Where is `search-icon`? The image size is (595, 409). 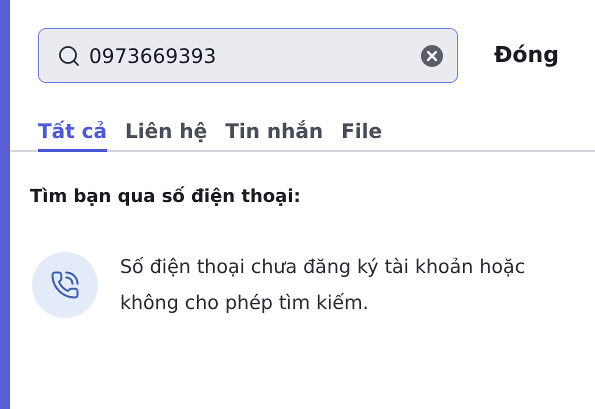 search-icon is located at coordinates (69, 56).